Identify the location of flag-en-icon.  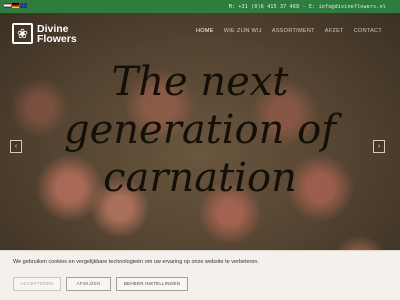
(23, 5).